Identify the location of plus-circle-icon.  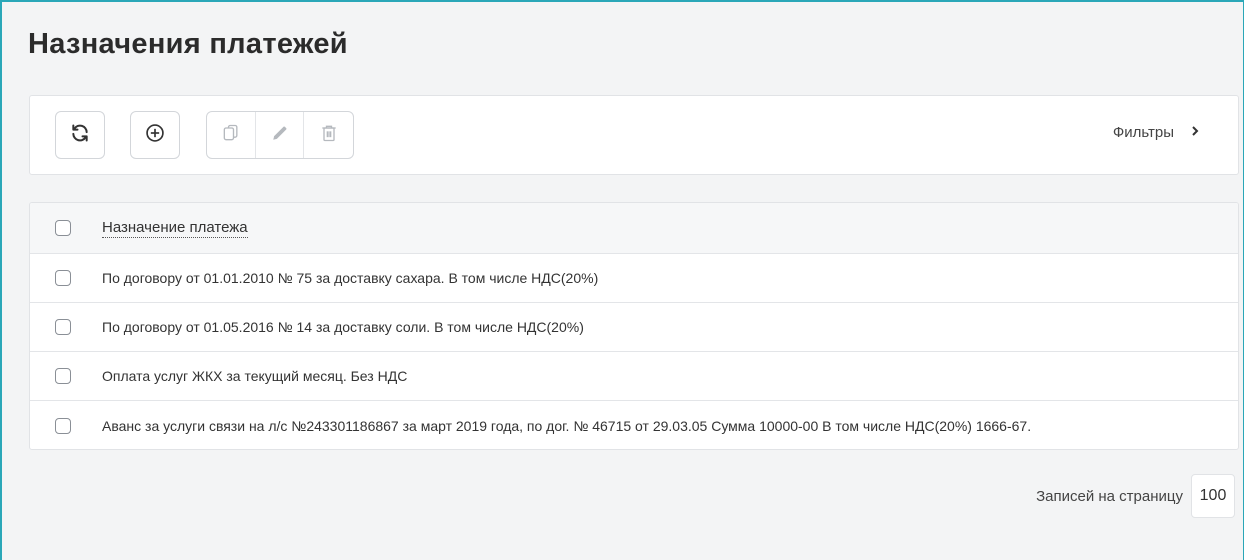
(155, 135).